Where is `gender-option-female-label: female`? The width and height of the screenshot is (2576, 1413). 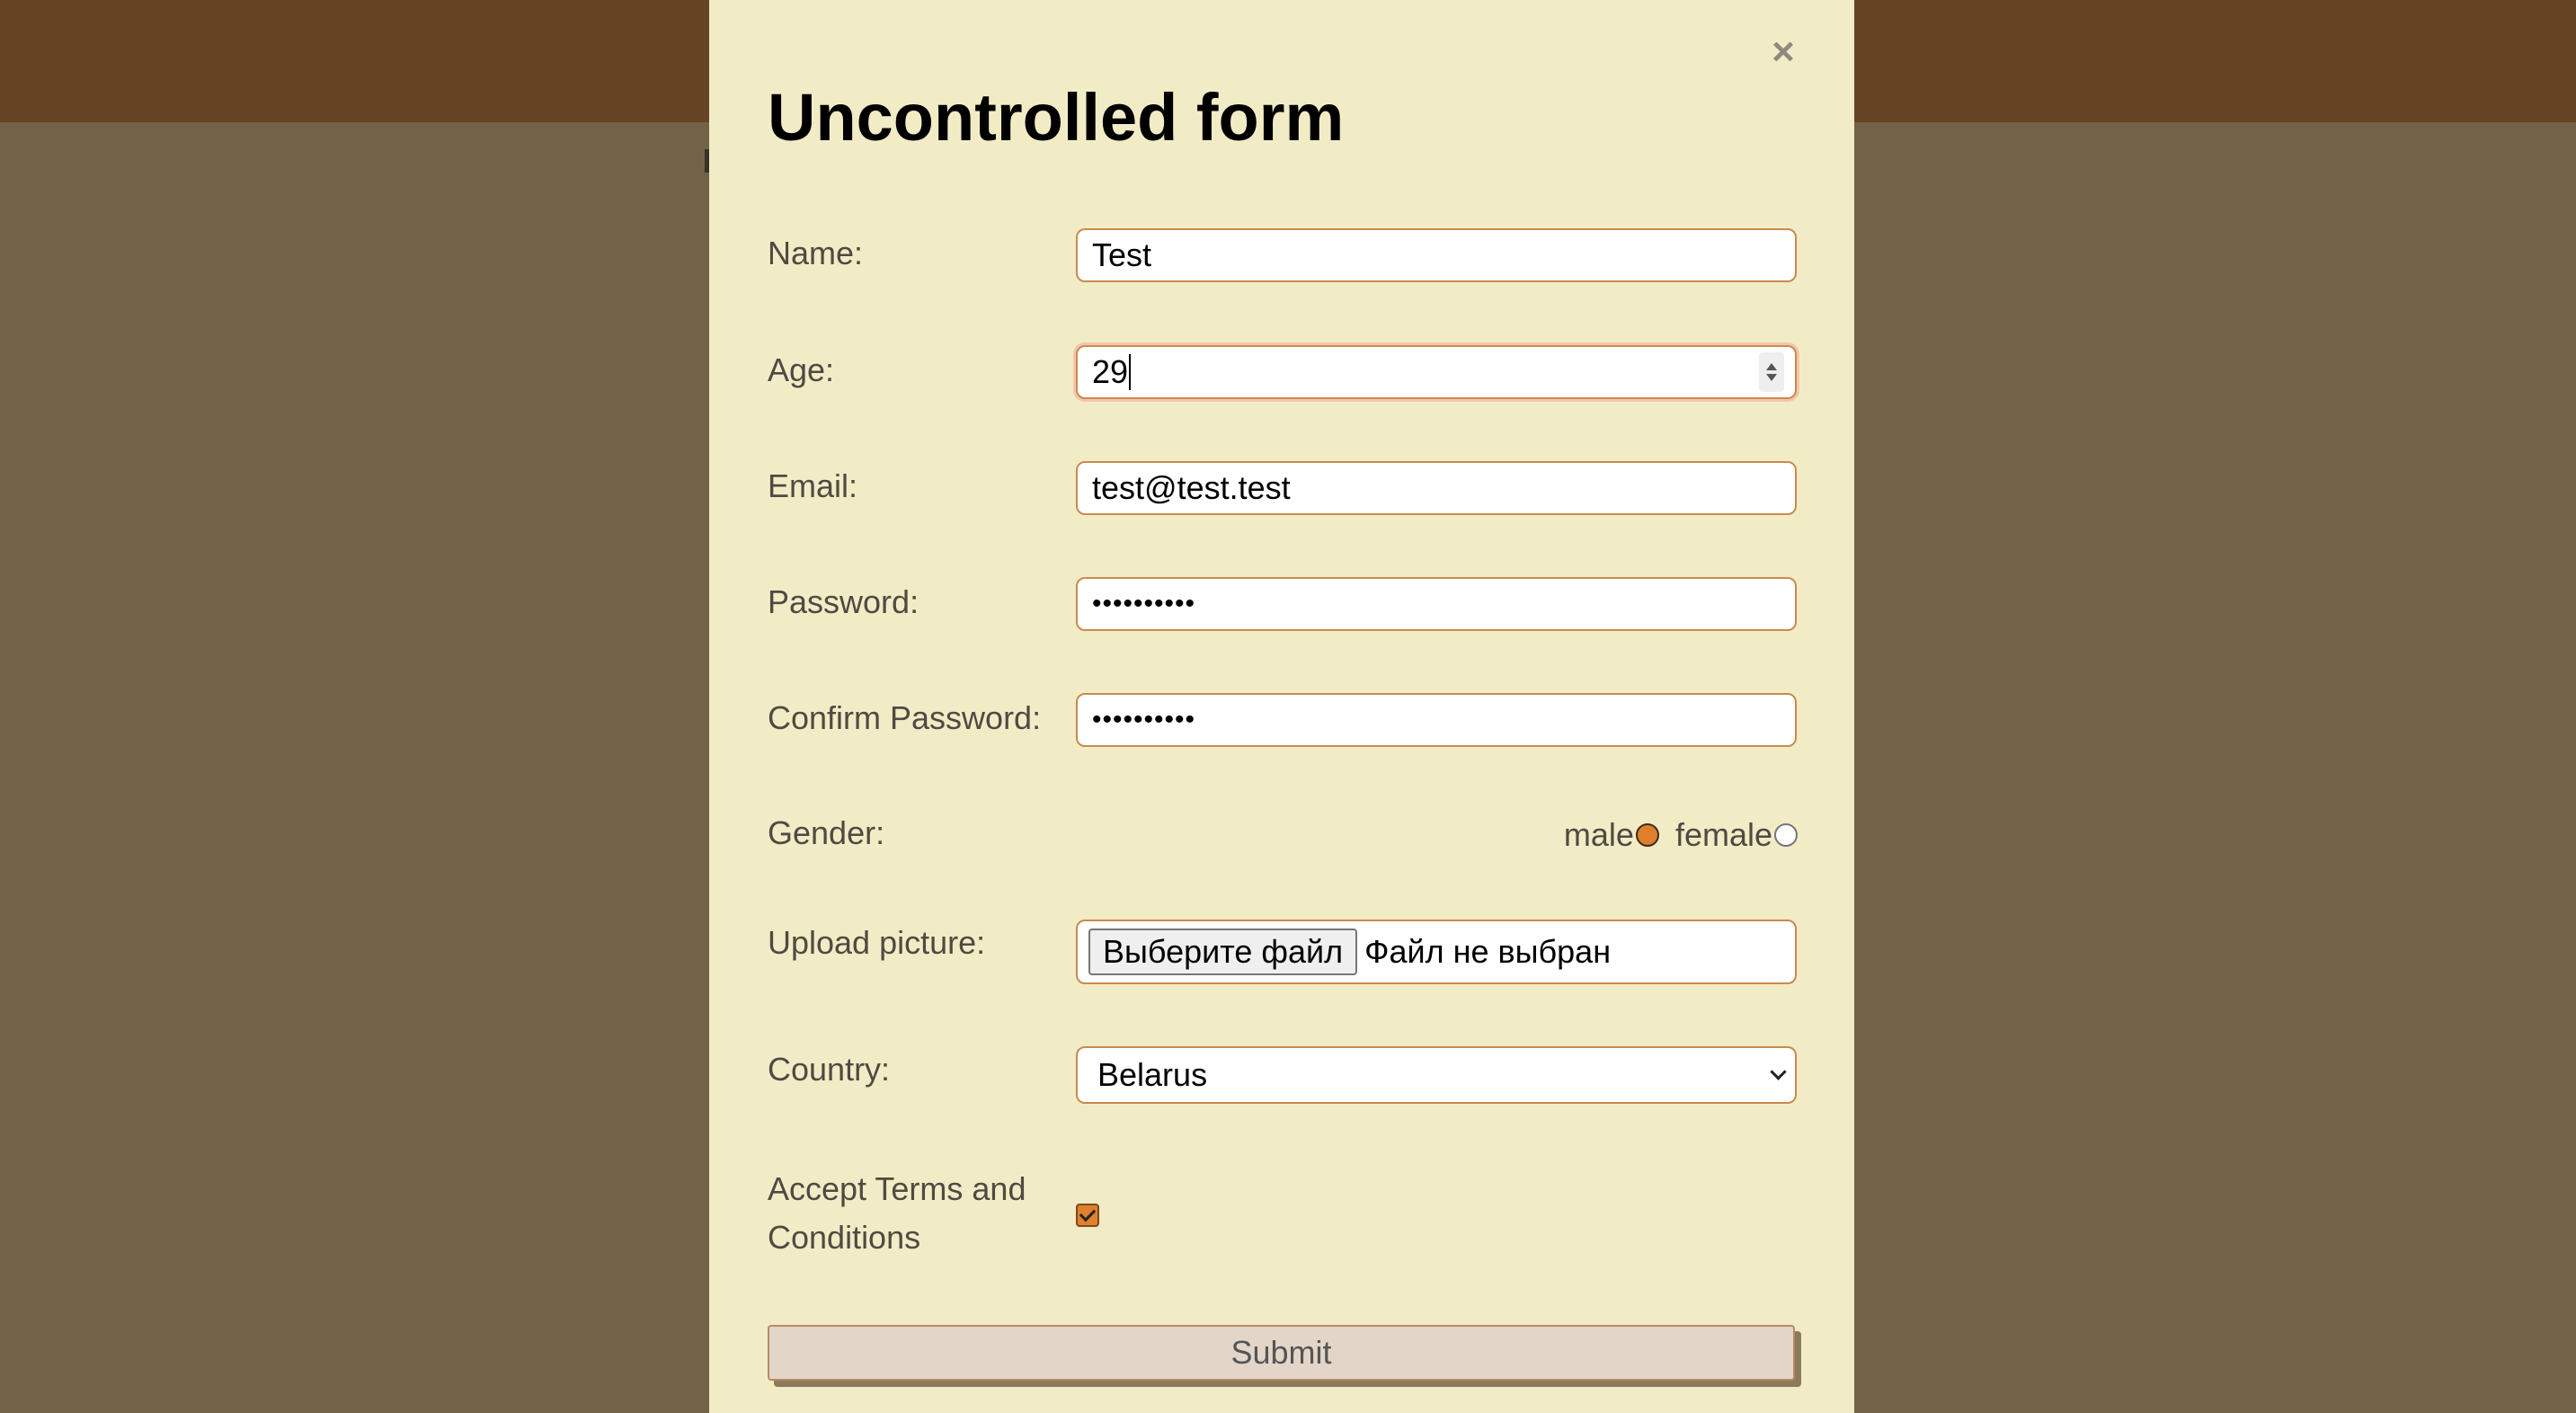
gender-option-female-label: female is located at coordinates (1723, 834).